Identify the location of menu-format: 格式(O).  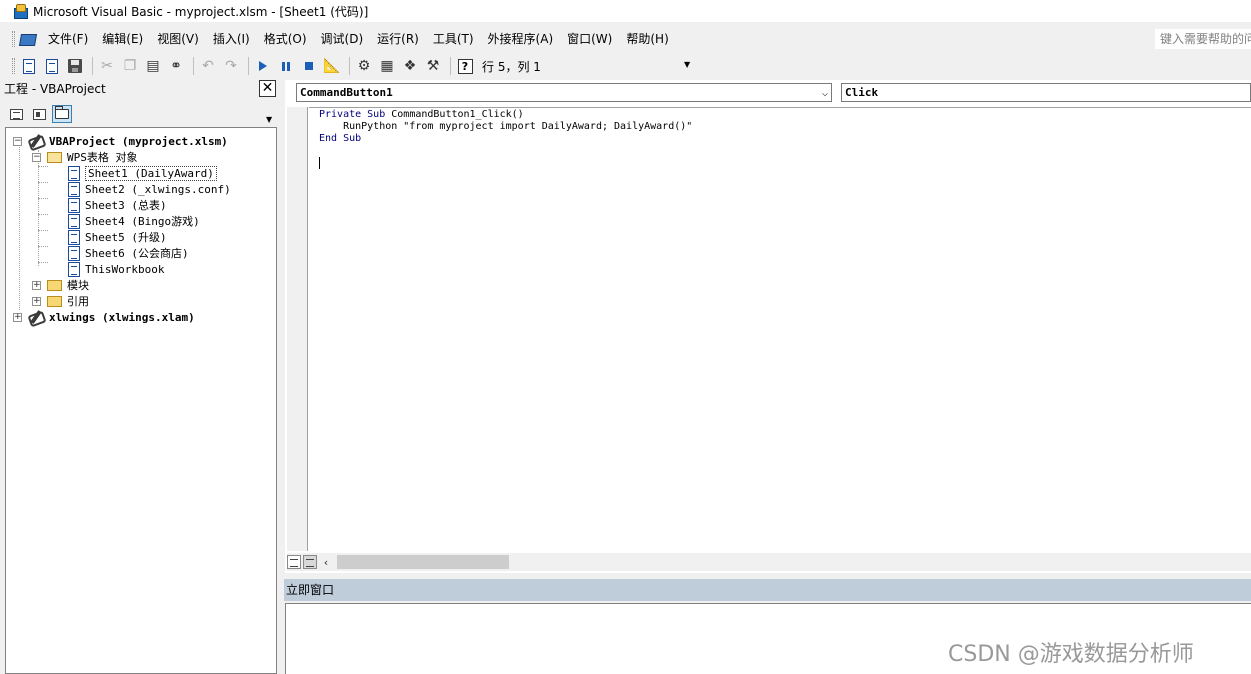
(285, 39).